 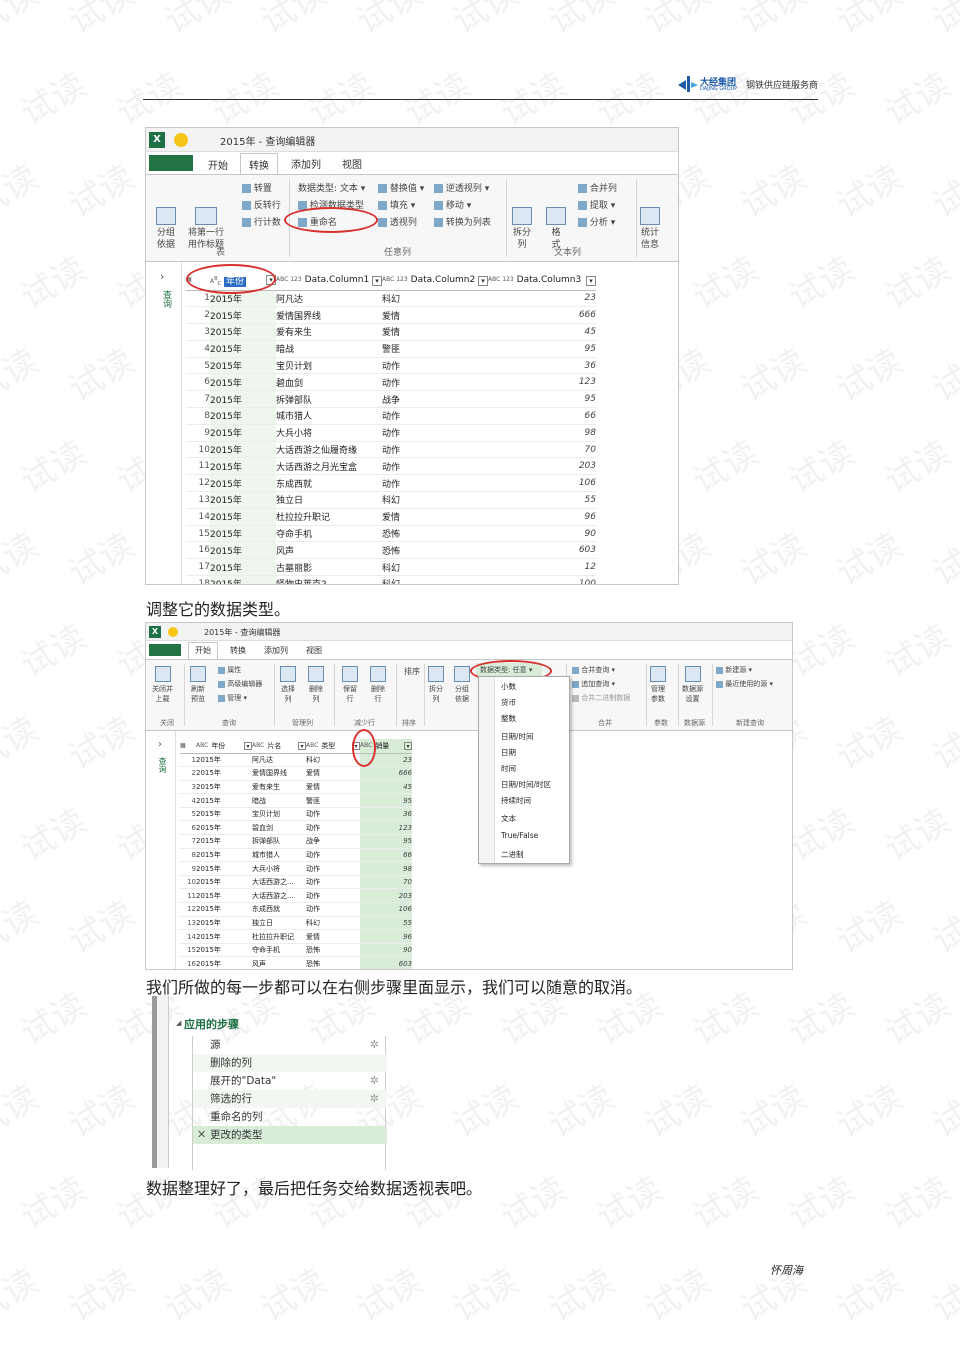 I want to click on title-cell: 古墓丽影, so click(x=329, y=567).